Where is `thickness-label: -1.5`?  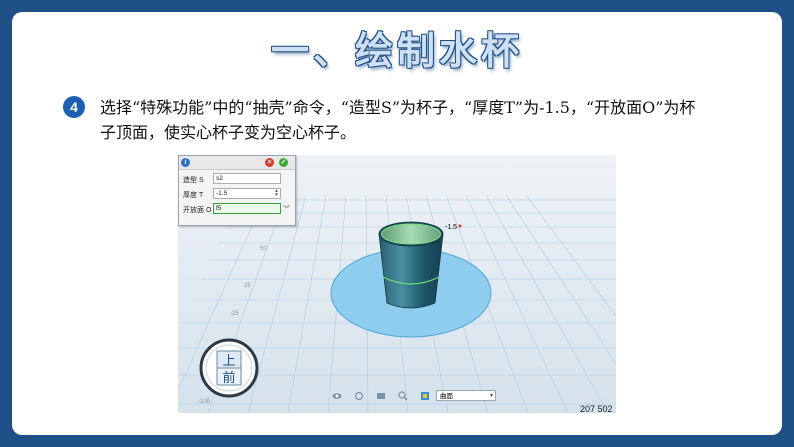
thickness-label: -1.5 is located at coordinates (451, 227).